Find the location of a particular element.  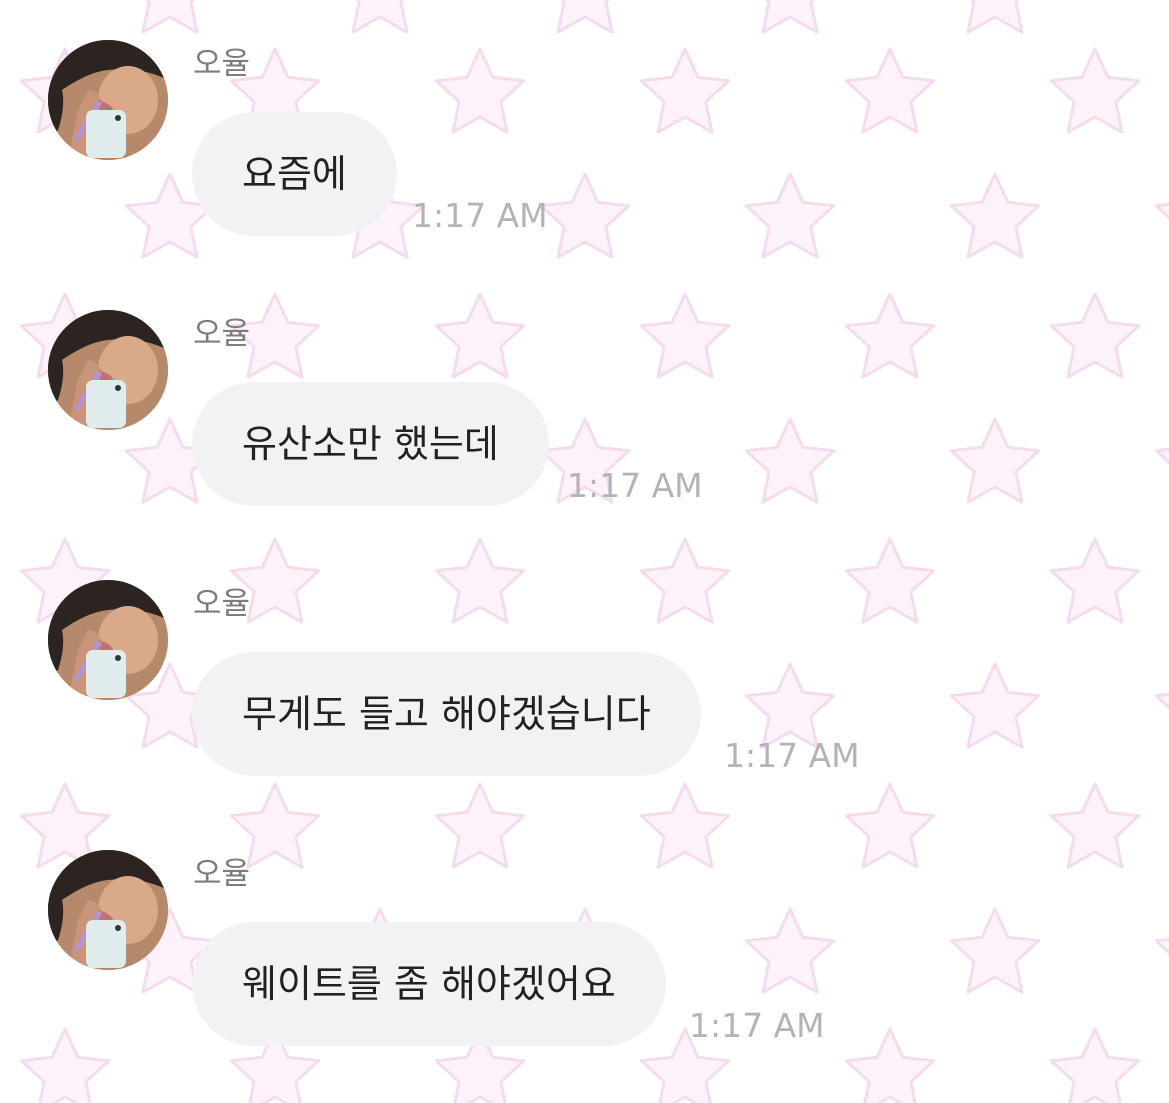

message-bubble: 무게도 들고 해야겠습니다 is located at coordinates (446, 714).